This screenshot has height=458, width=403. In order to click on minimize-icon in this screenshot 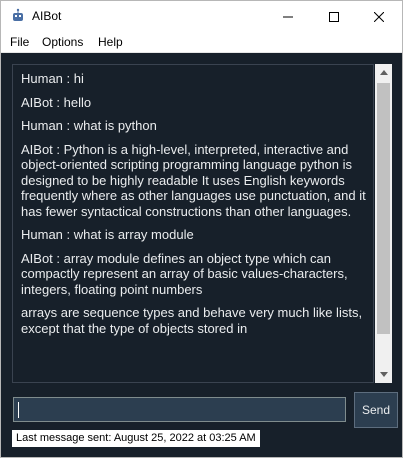, I will do `click(288, 16)`.